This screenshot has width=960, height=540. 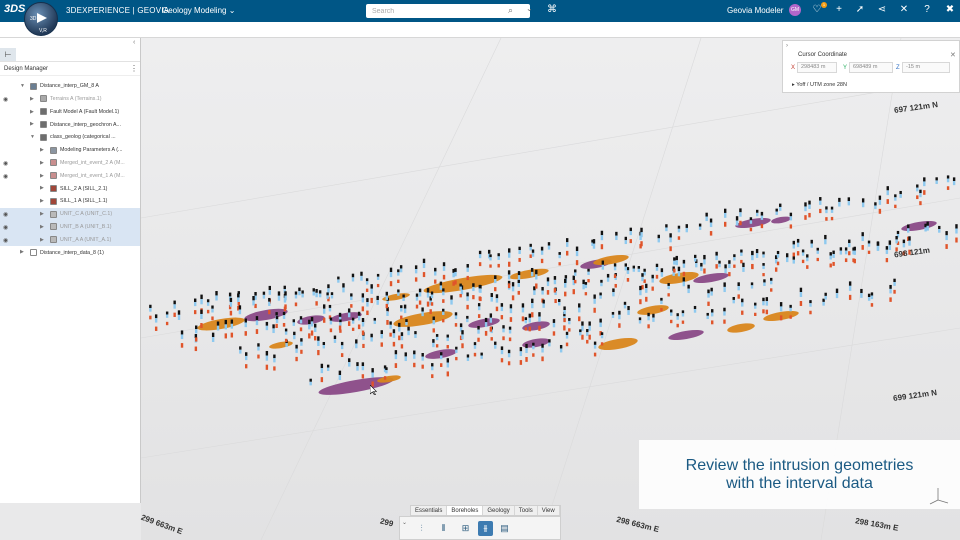 I want to click on tab-essentials: Essentials, so click(x=429, y=510).